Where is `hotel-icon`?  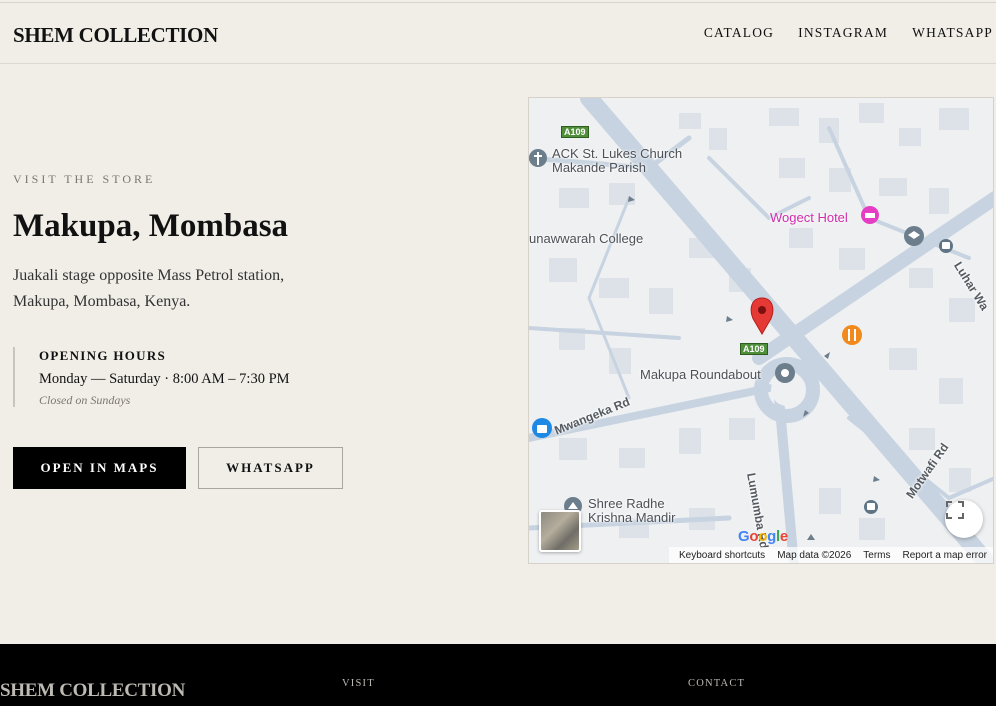
hotel-icon is located at coordinates (870, 215).